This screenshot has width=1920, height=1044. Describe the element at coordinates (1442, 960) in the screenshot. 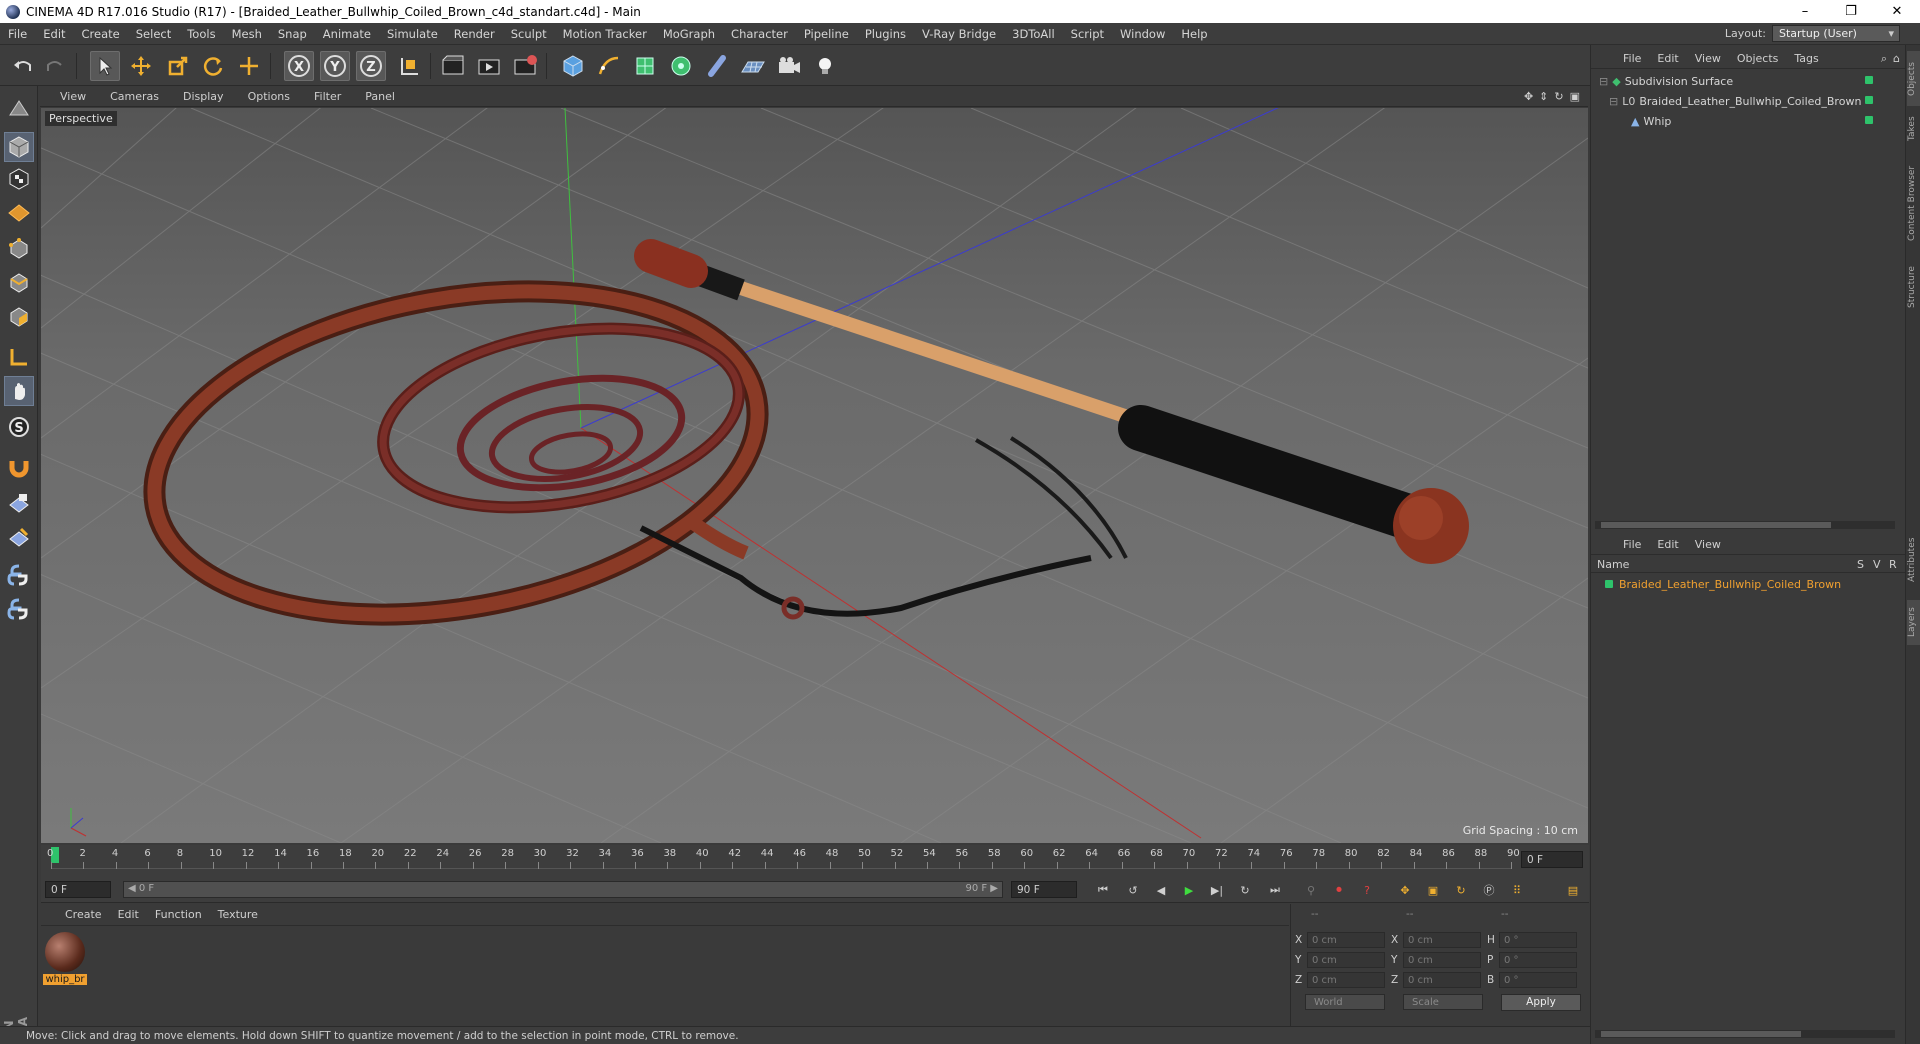

I see `size-y-field: 0 cm` at that location.